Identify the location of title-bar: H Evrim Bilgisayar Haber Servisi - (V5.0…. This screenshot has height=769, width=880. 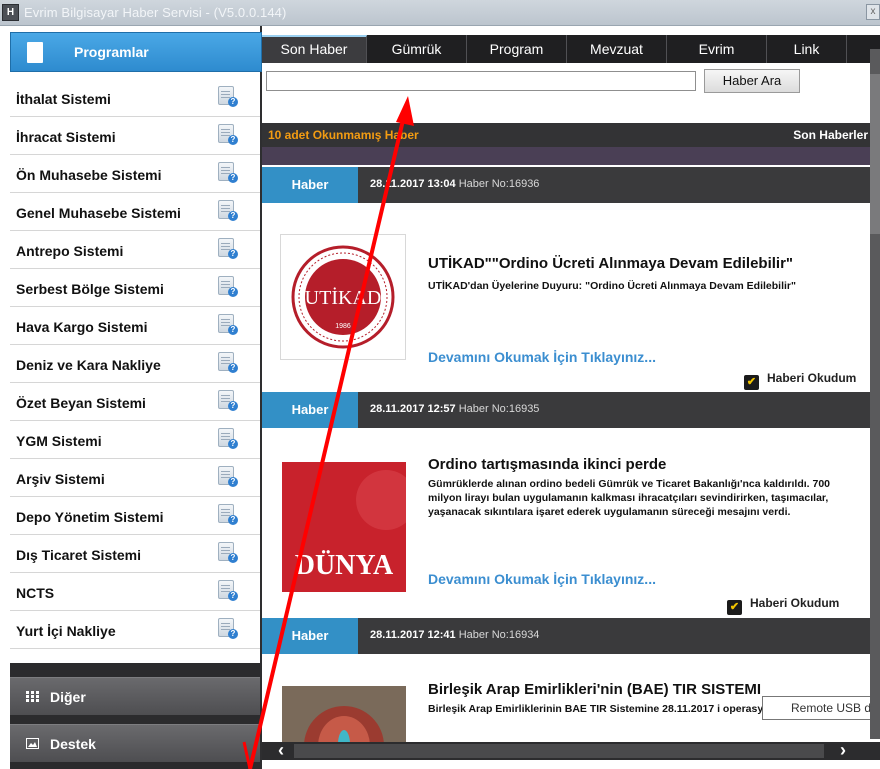
(440, 13).